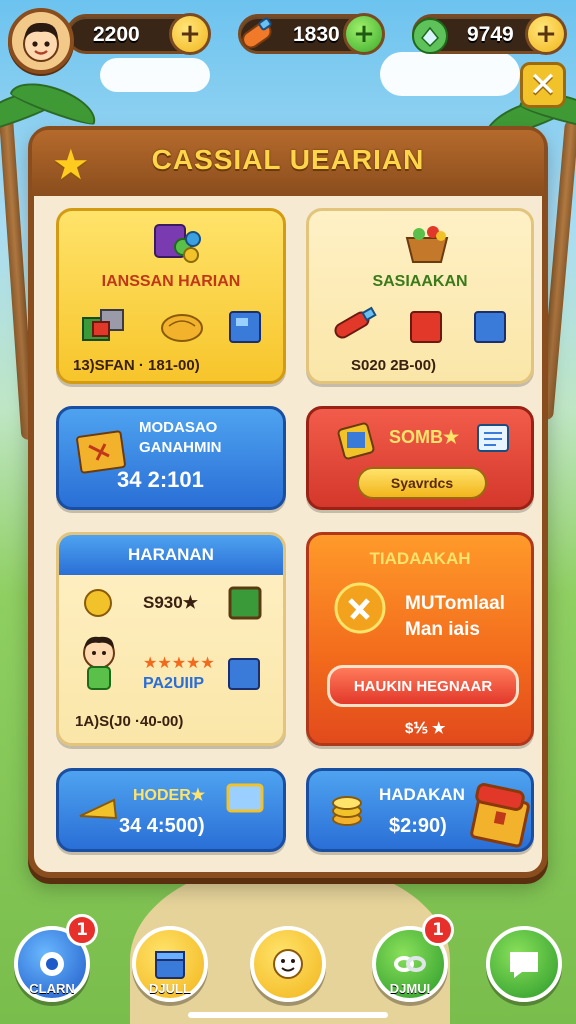 The width and height of the screenshot is (576, 1024). I want to click on smiley-sun-icon, so click(288, 964).